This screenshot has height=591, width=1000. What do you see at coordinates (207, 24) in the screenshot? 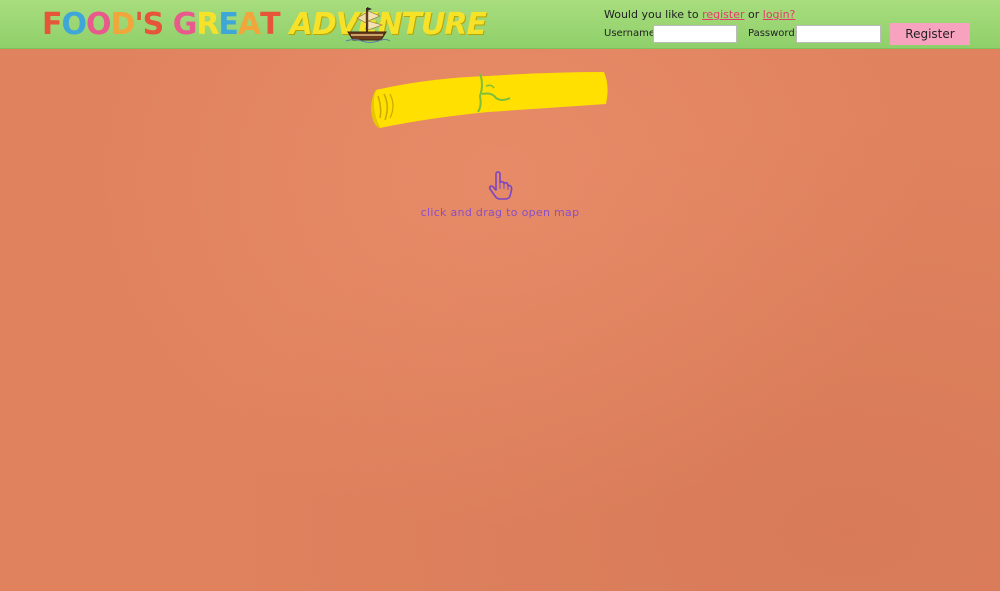
I see `logo-letter: R` at bounding box center [207, 24].